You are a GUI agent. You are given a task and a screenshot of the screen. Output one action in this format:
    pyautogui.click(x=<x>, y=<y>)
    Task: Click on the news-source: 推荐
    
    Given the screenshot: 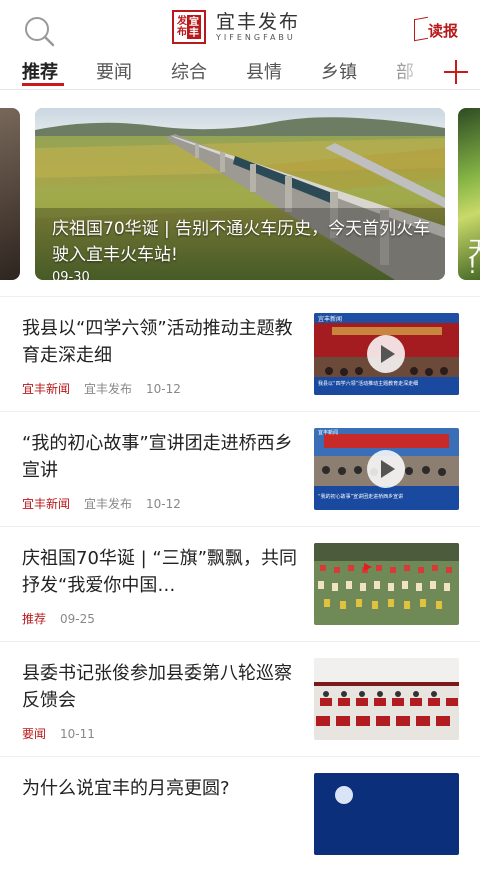 What is the action you would take?
    pyautogui.click(x=34, y=619)
    